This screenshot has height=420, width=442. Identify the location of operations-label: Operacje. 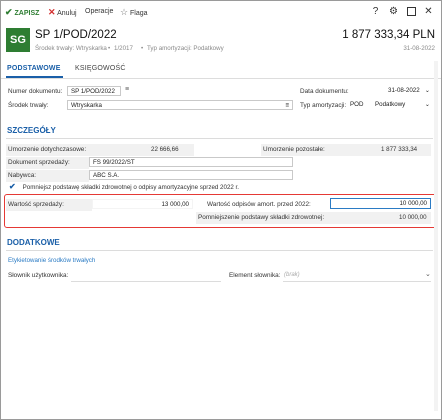
(99, 11).